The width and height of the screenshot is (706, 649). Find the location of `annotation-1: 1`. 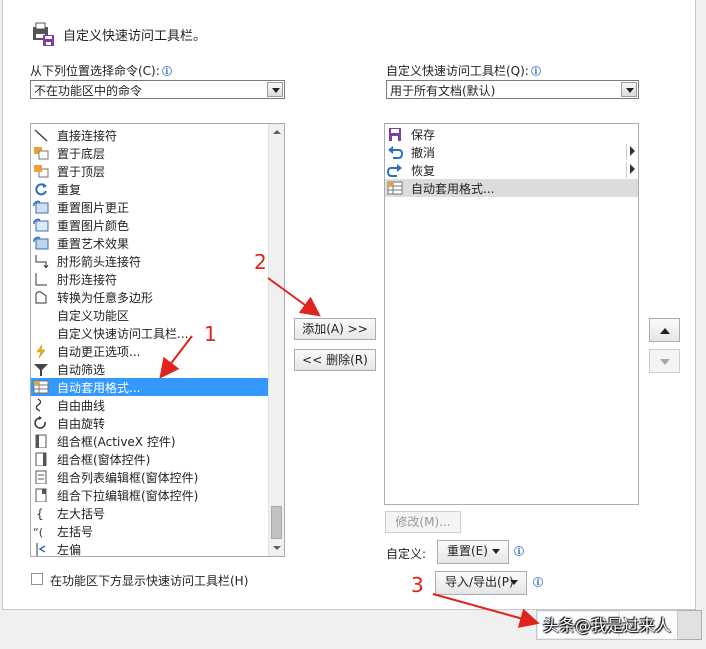

annotation-1: 1 is located at coordinates (210, 334).